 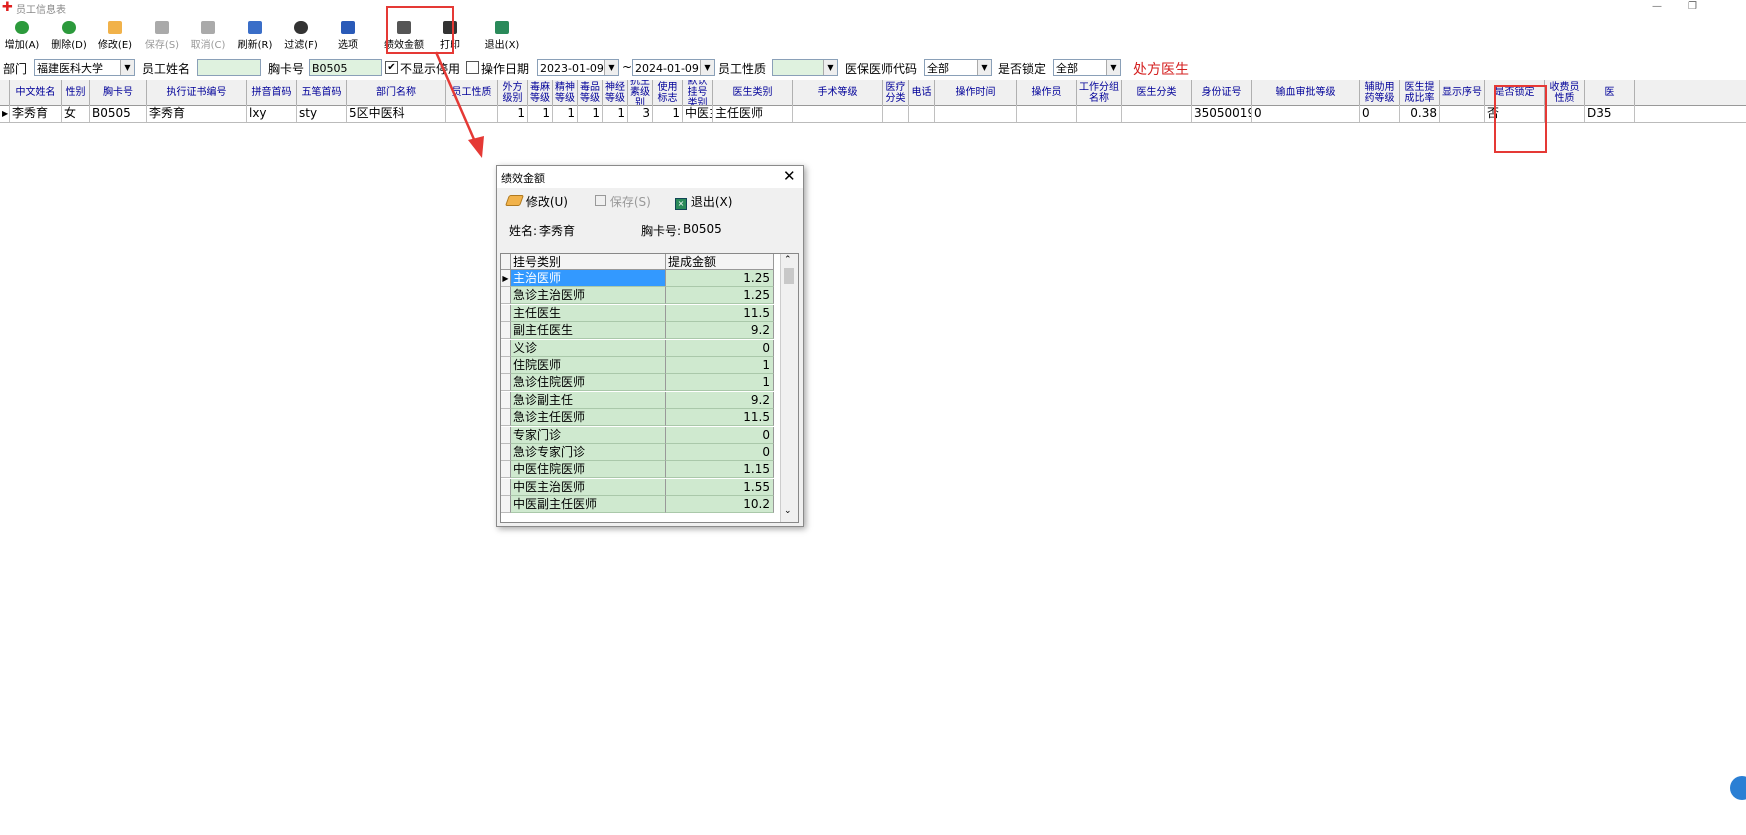 What do you see at coordinates (588, 331) in the screenshot?
I see `commission-type-cell: 副主任医生` at bounding box center [588, 331].